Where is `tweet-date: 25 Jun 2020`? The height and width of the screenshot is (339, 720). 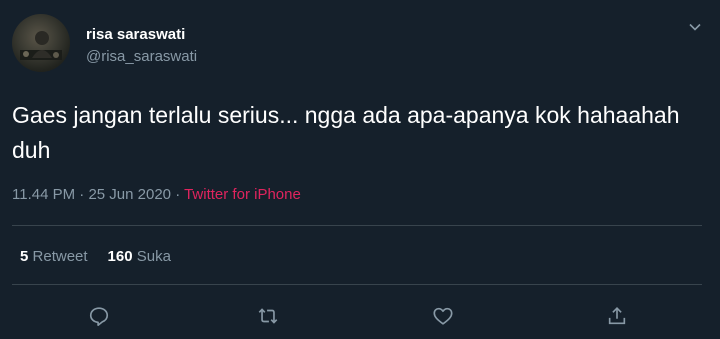 tweet-date: 25 Jun 2020 is located at coordinates (129, 194).